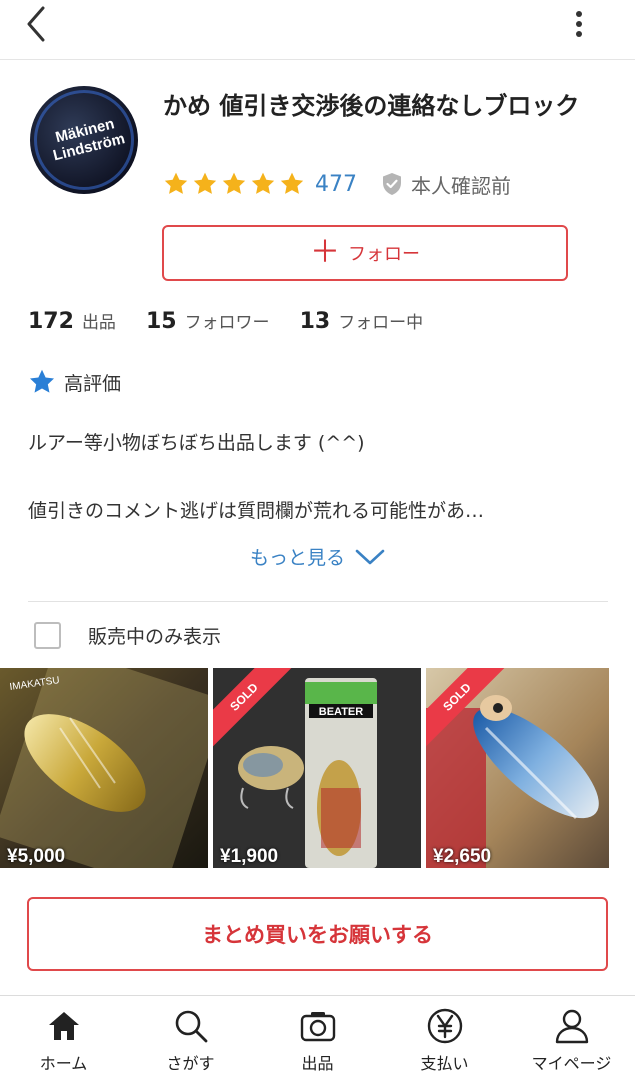  What do you see at coordinates (317, 30) in the screenshot?
I see `top-bar` at bounding box center [317, 30].